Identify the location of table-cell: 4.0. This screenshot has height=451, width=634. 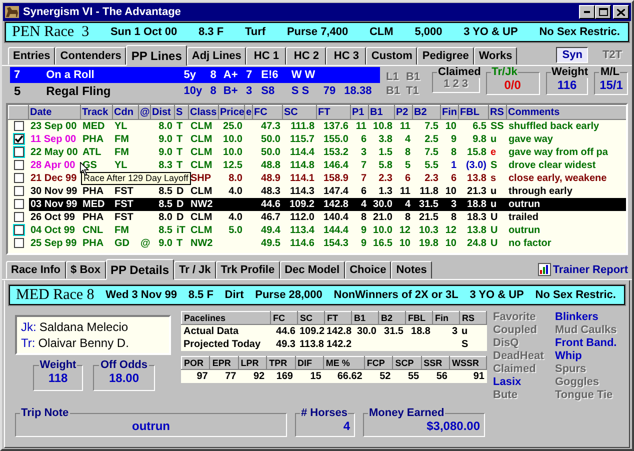
(235, 191).